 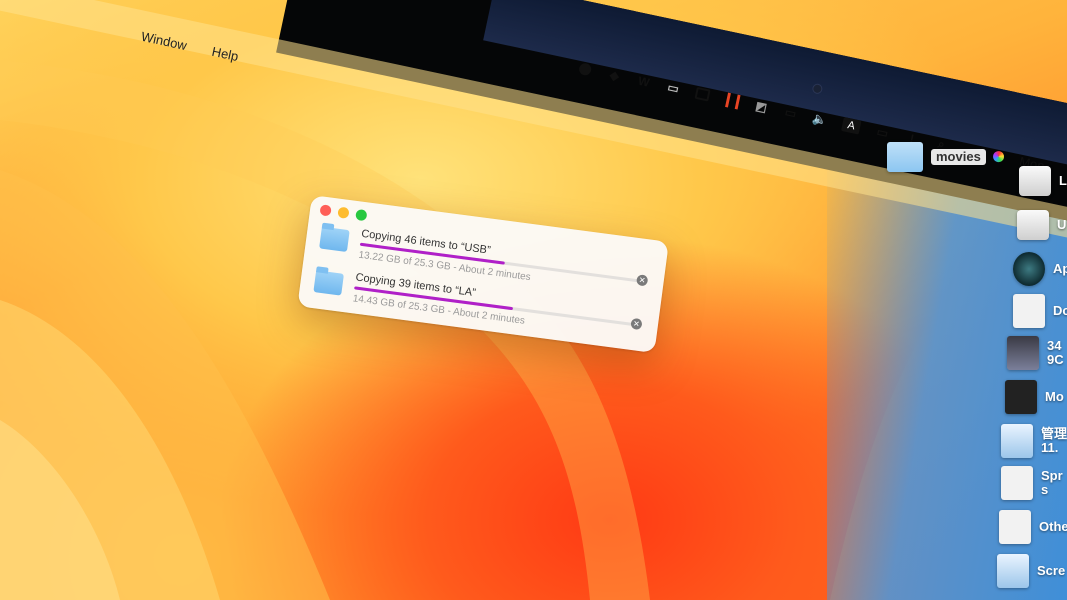 I want to click on volume-icon: 🔈, so click(x=820, y=118).